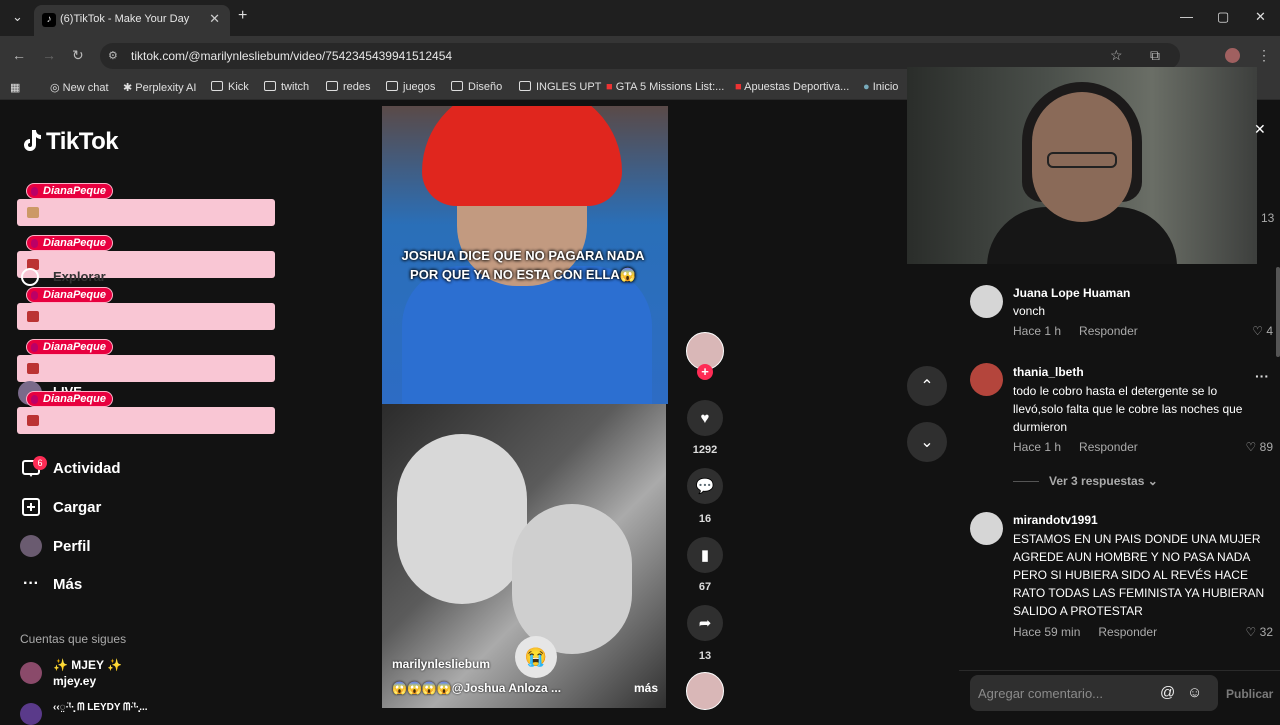 The width and height of the screenshot is (1280, 725). I want to click on menu-icon: ⋮, so click(1264, 55).